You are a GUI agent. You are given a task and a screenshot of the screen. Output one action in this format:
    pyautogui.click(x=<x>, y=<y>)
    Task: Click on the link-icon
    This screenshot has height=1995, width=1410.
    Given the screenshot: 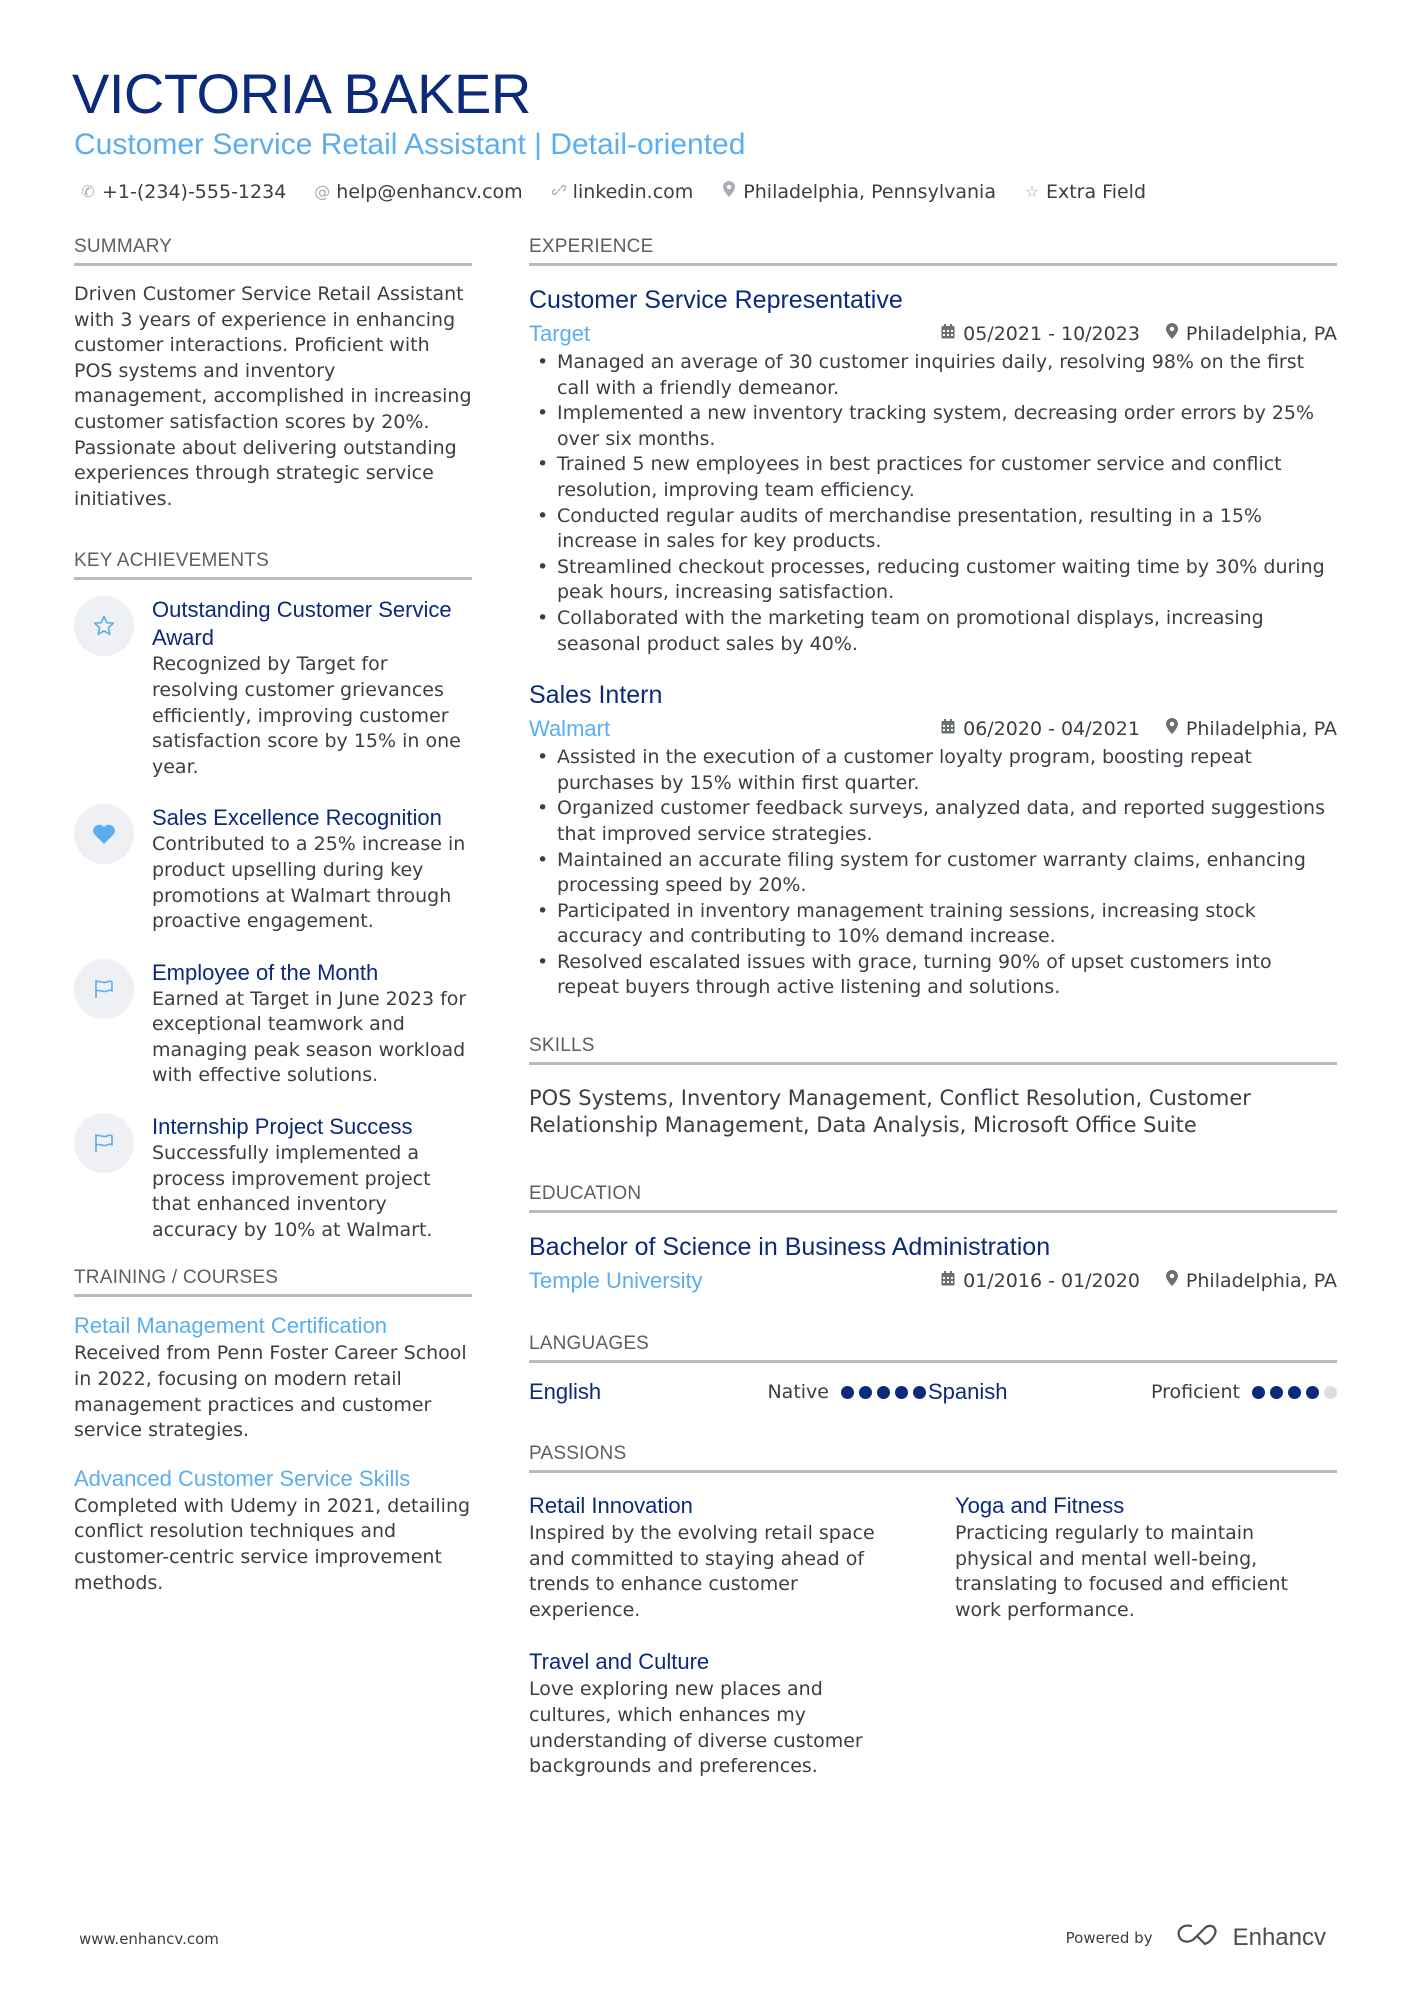 What is the action you would take?
    pyautogui.click(x=559, y=192)
    